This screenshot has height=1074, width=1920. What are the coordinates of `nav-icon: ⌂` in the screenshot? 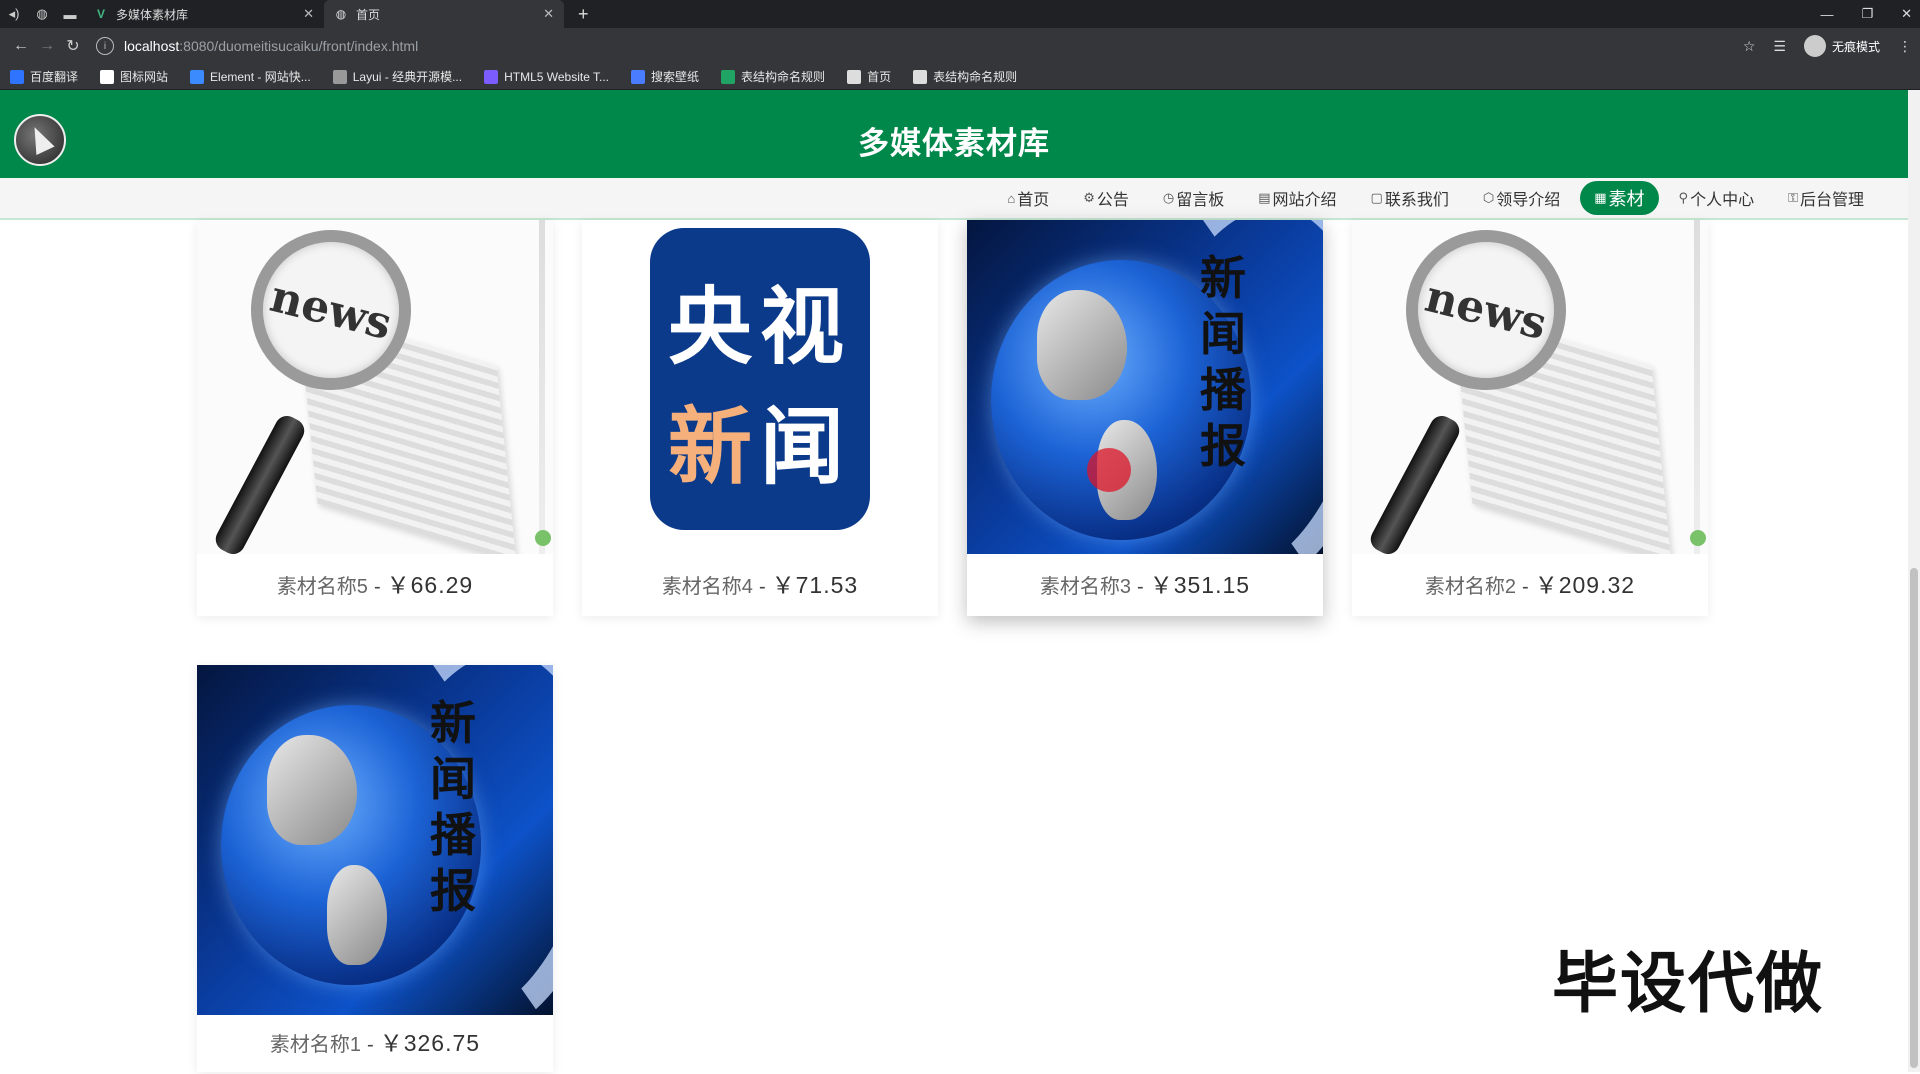 It's located at (1011, 198).